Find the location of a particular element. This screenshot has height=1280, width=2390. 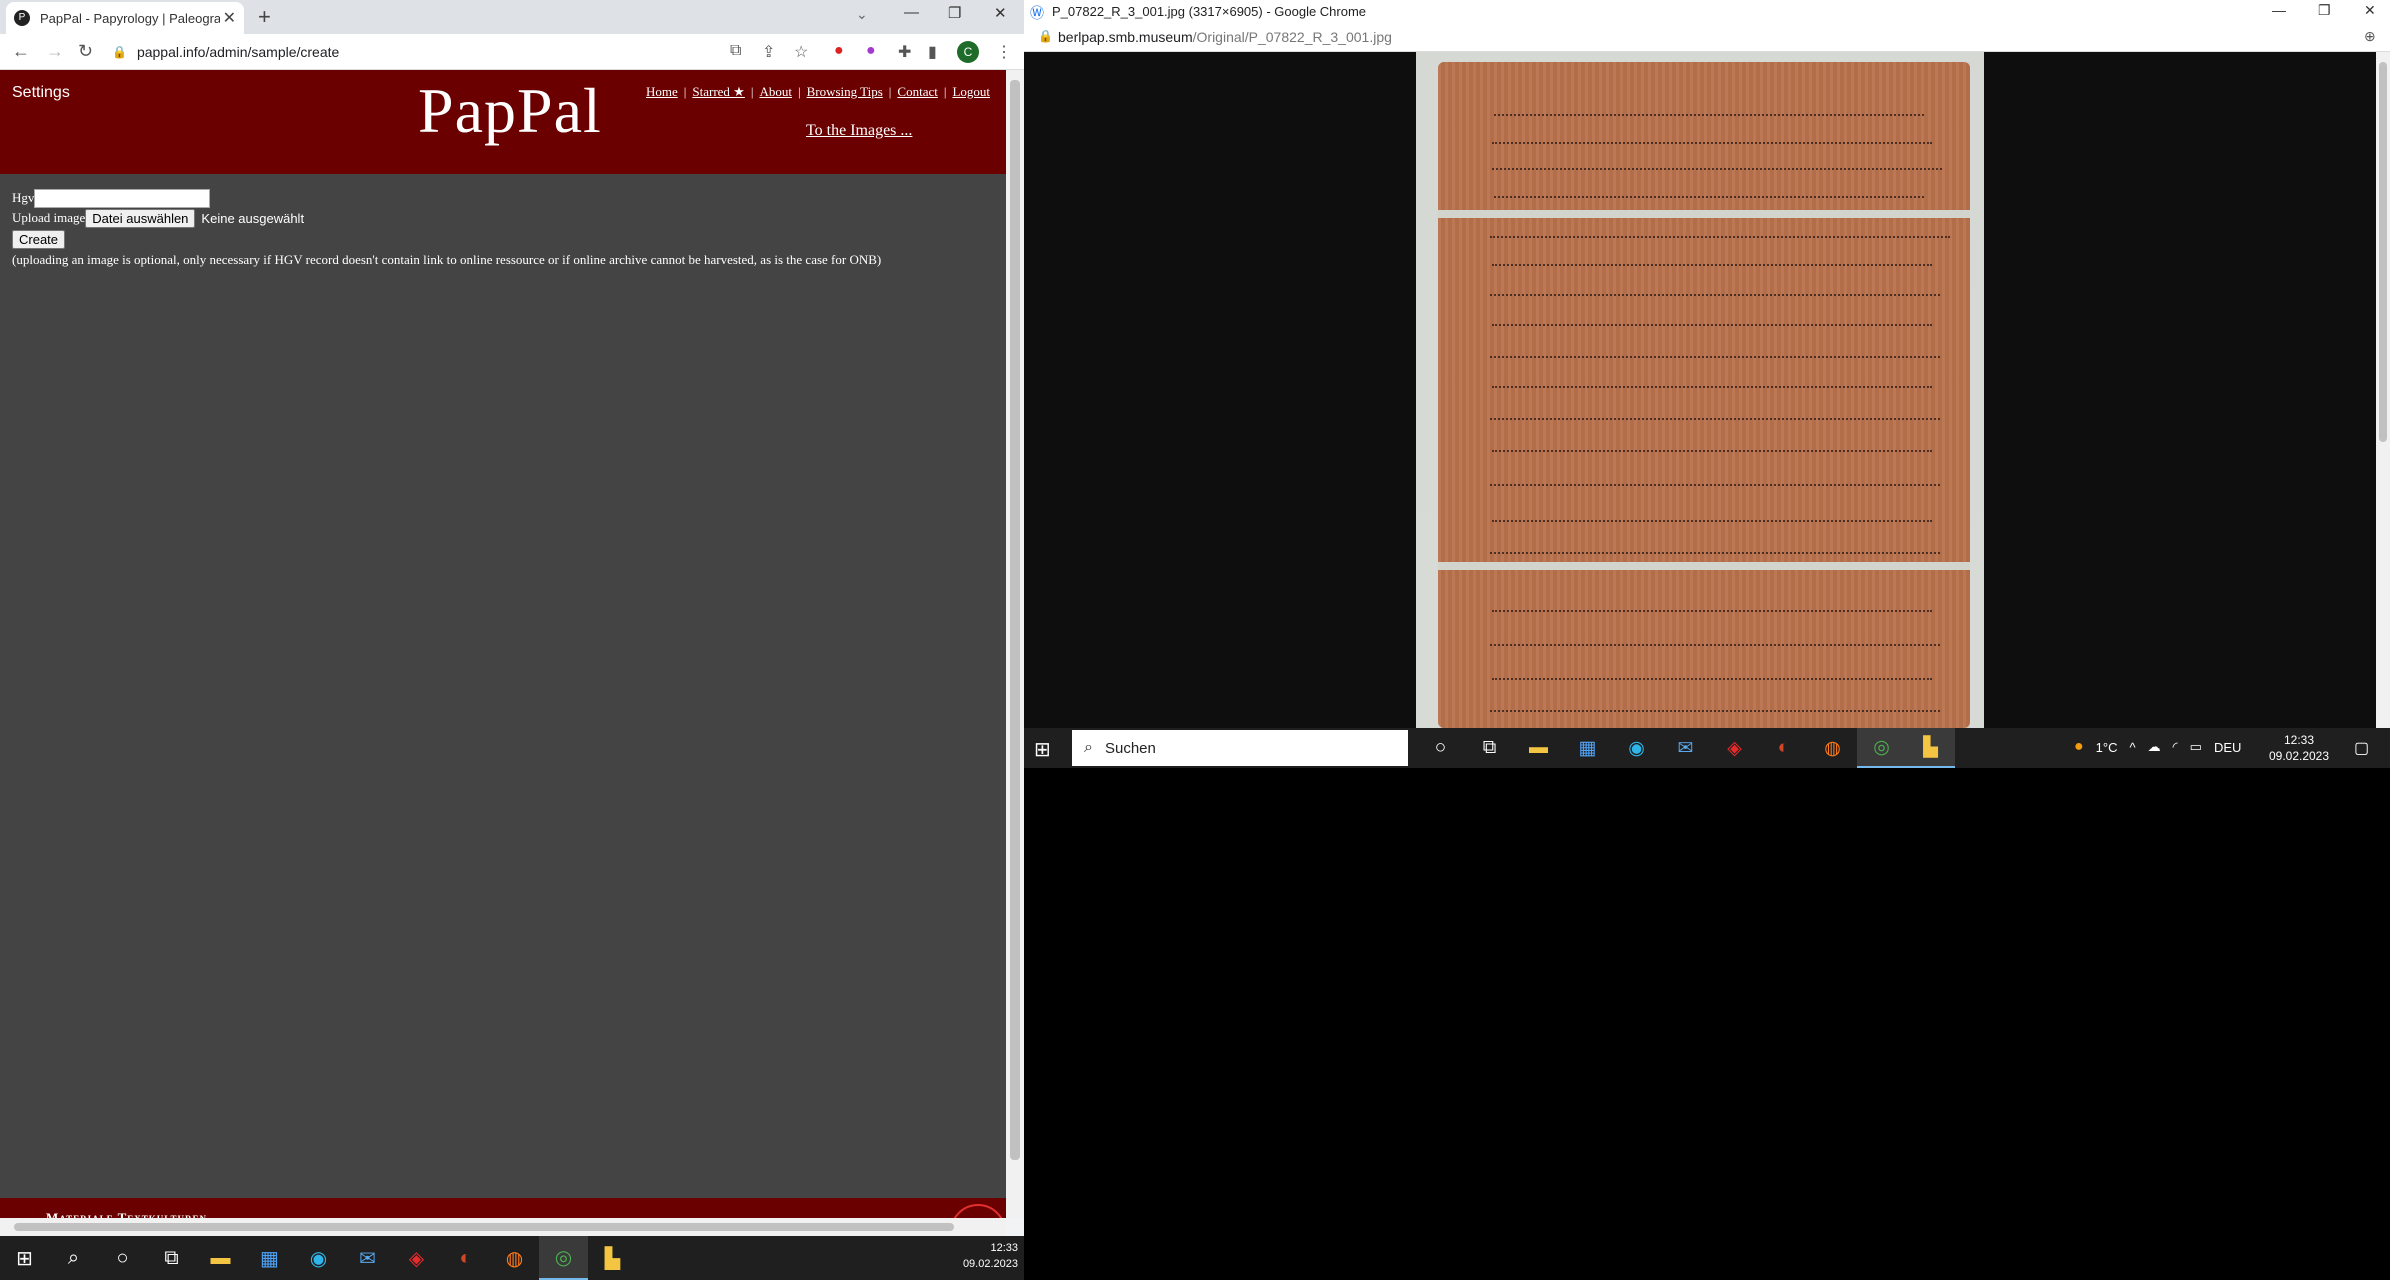

profile-avatar: C is located at coordinates (968, 52).